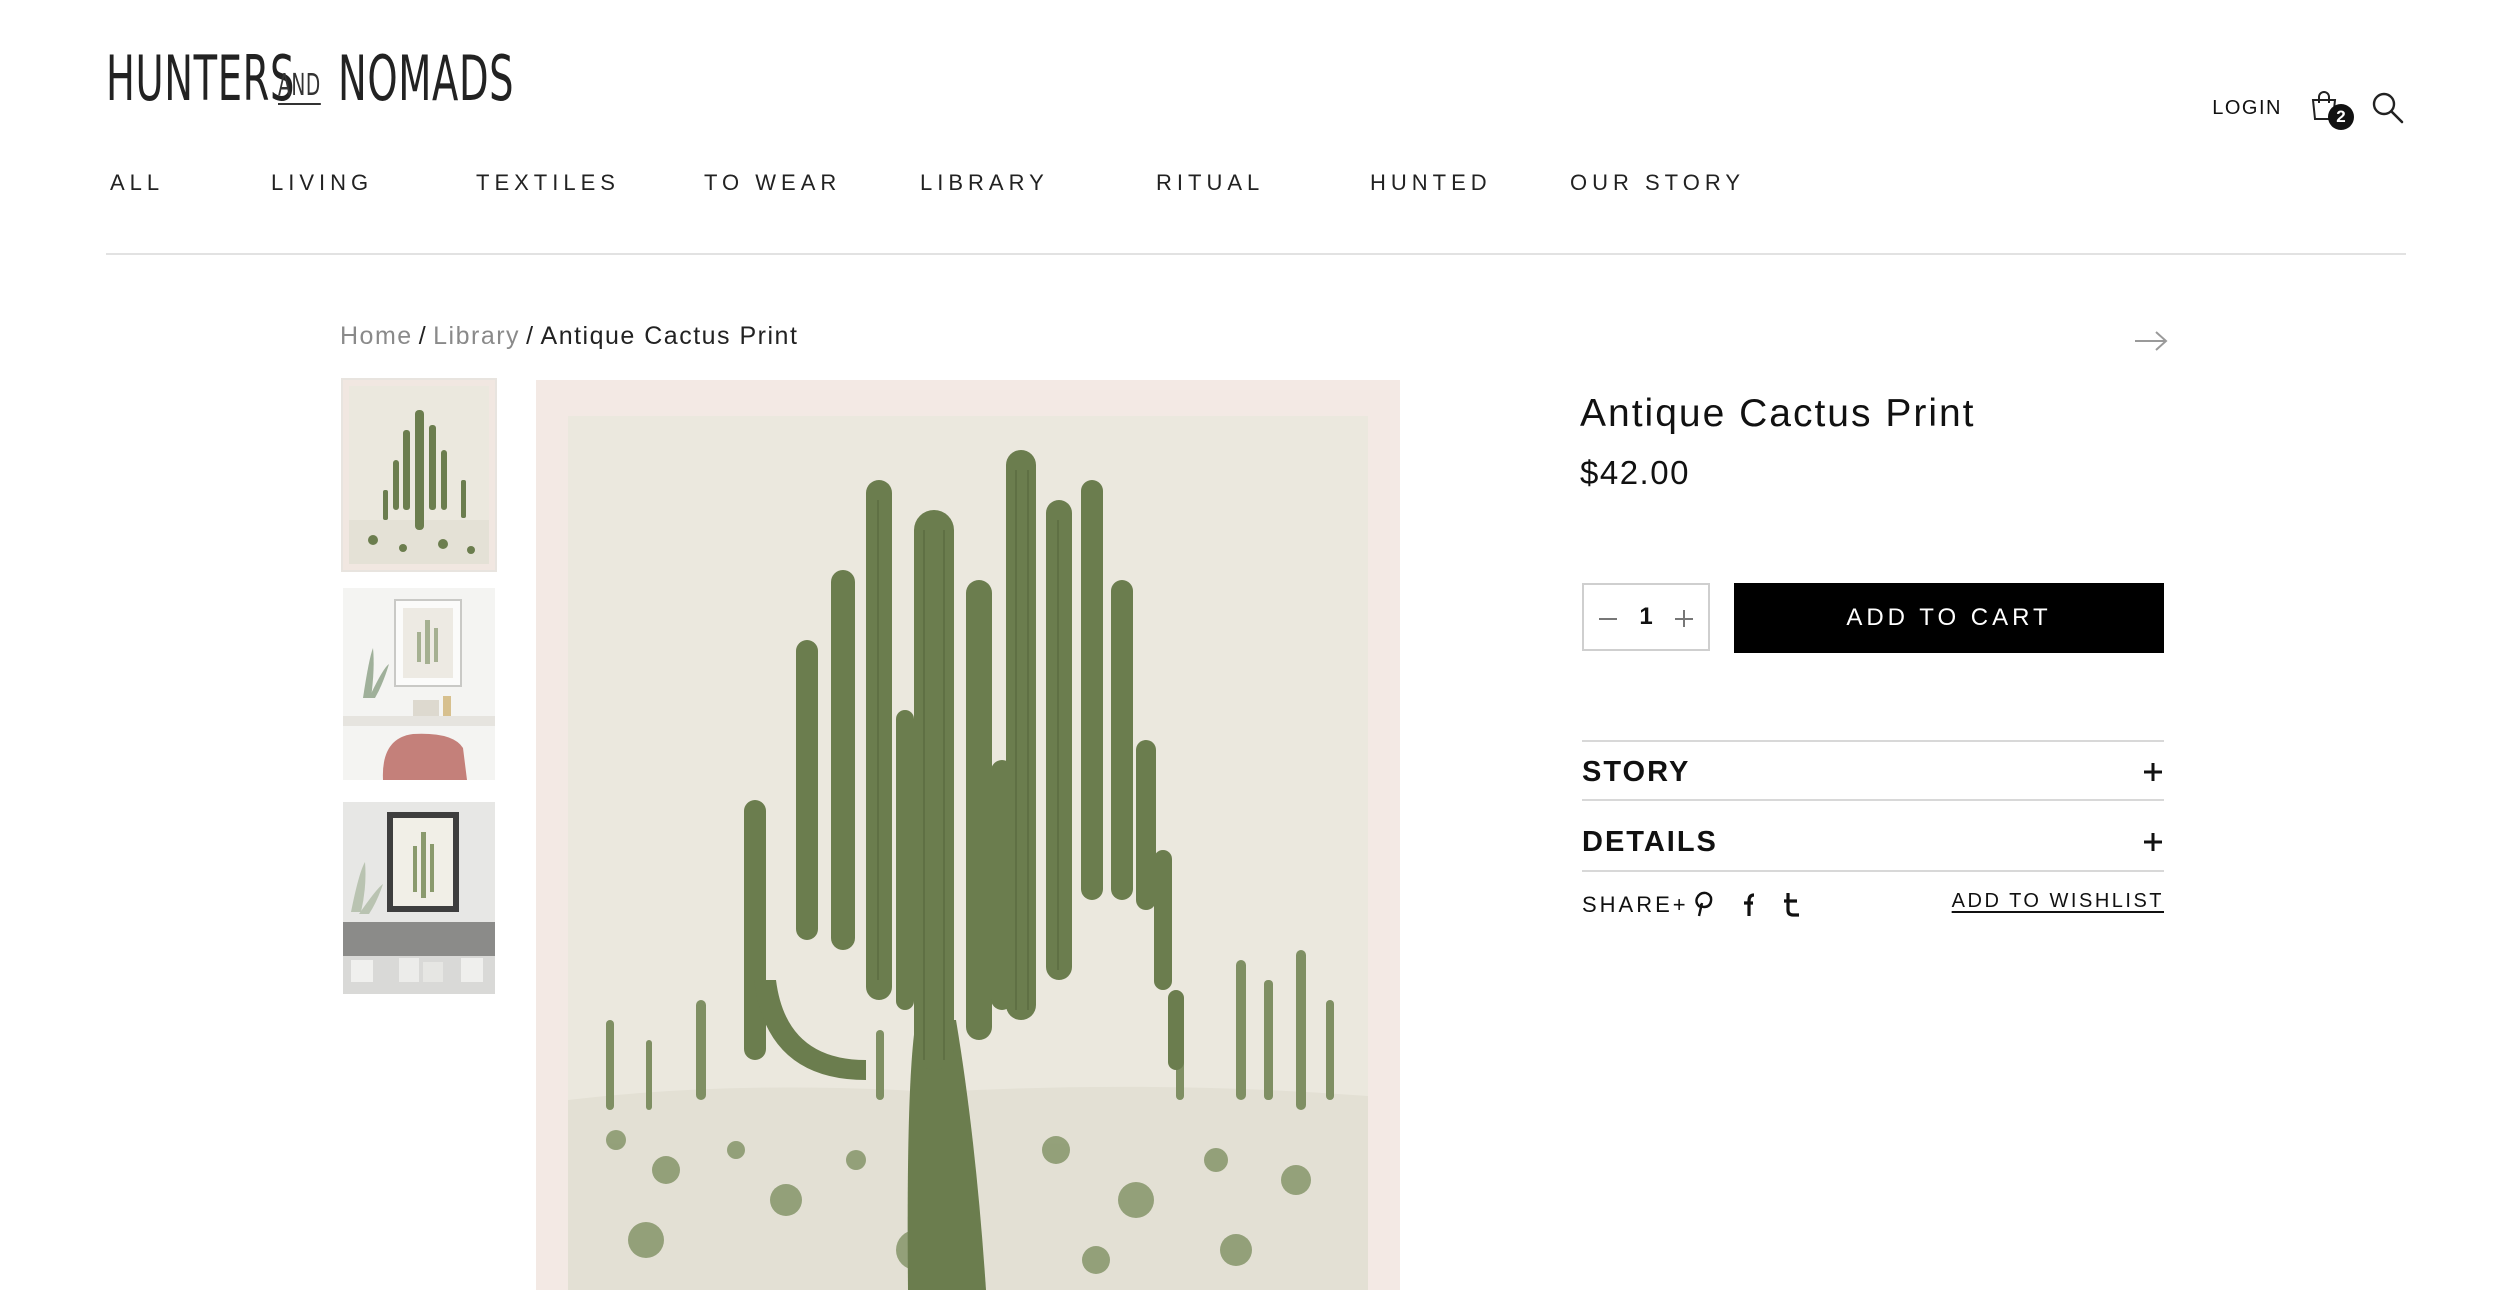  Describe the element at coordinates (548, 183) in the screenshot. I see `nav-item-textiles: TEXTILES` at that location.